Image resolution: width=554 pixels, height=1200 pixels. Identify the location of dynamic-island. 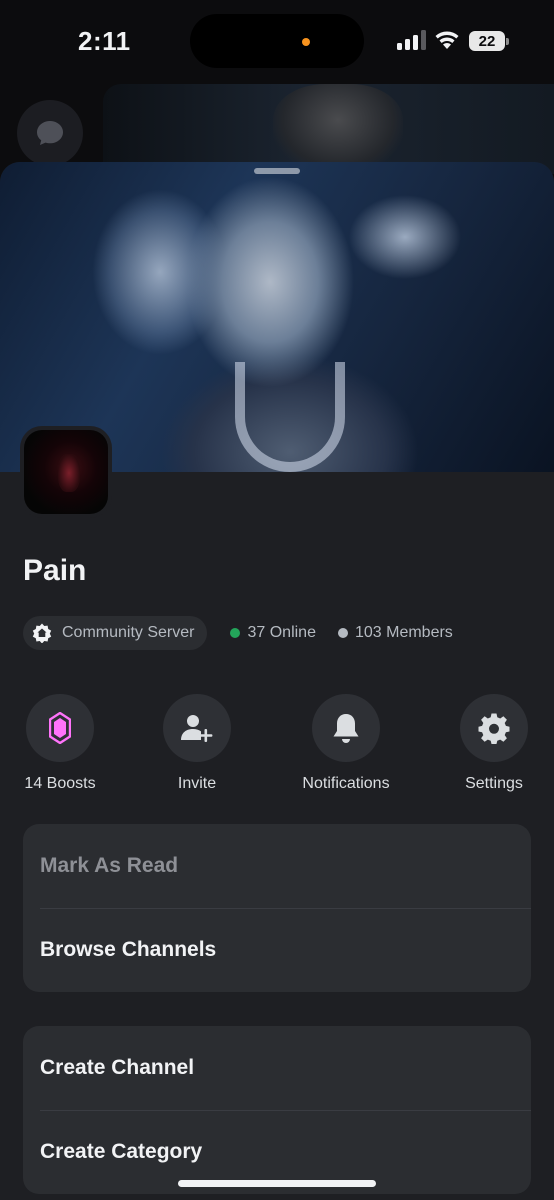
(277, 41).